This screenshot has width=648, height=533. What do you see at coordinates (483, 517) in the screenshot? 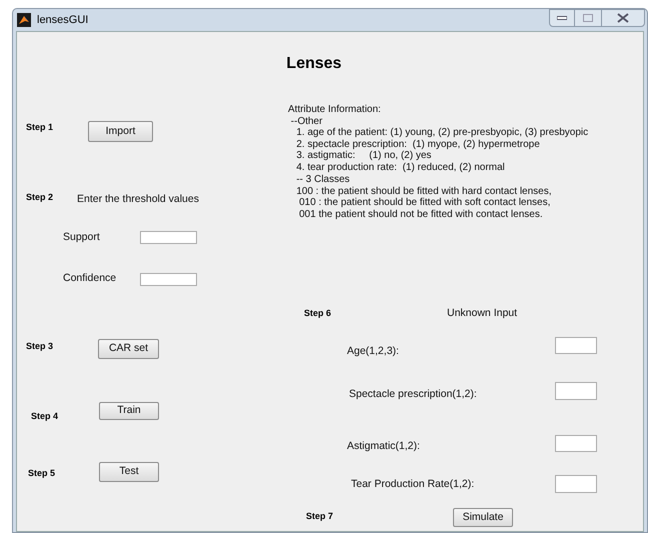
I see `action-button: Simulate` at bounding box center [483, 517].